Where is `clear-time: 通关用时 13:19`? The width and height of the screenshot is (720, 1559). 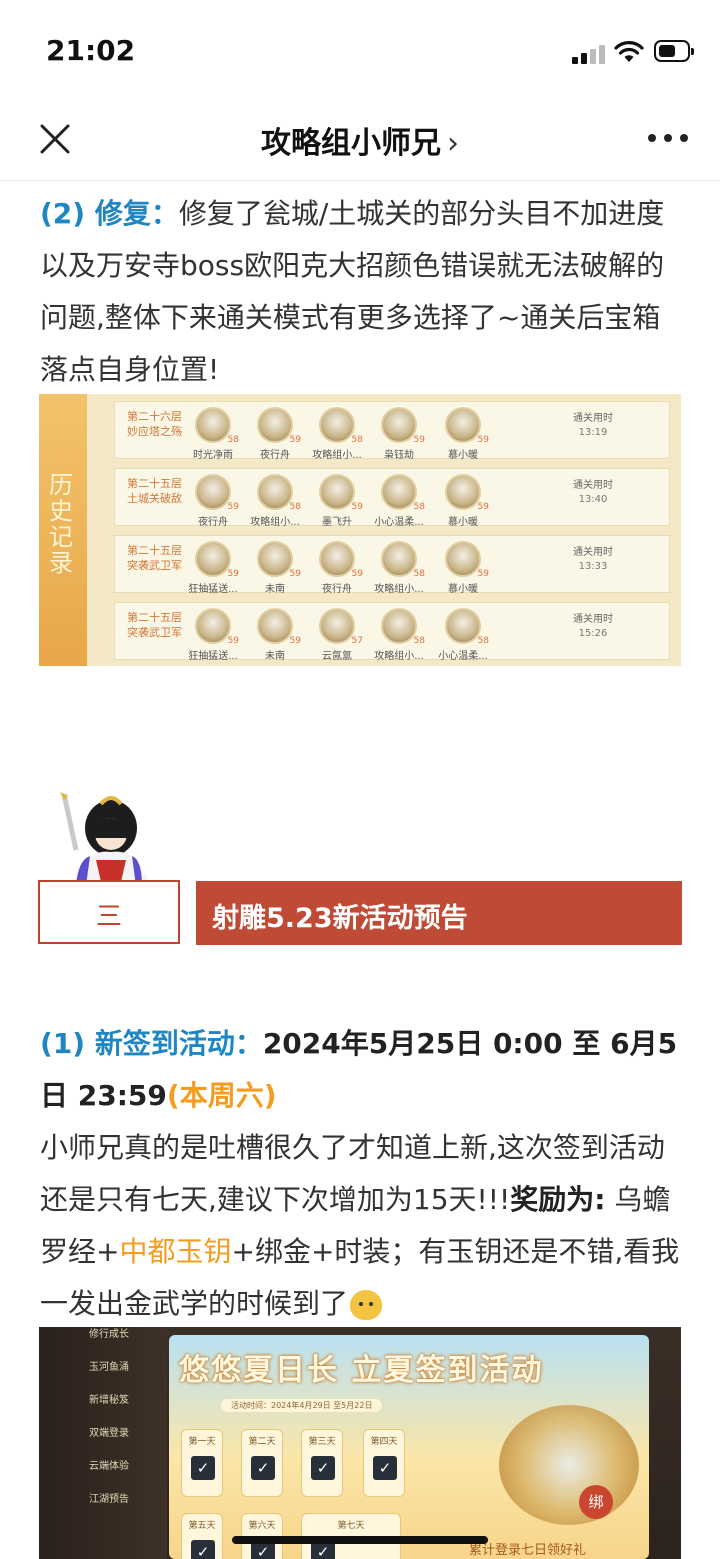
clear-time: 通关用时 13:19 is located at coordinates (593, 426).